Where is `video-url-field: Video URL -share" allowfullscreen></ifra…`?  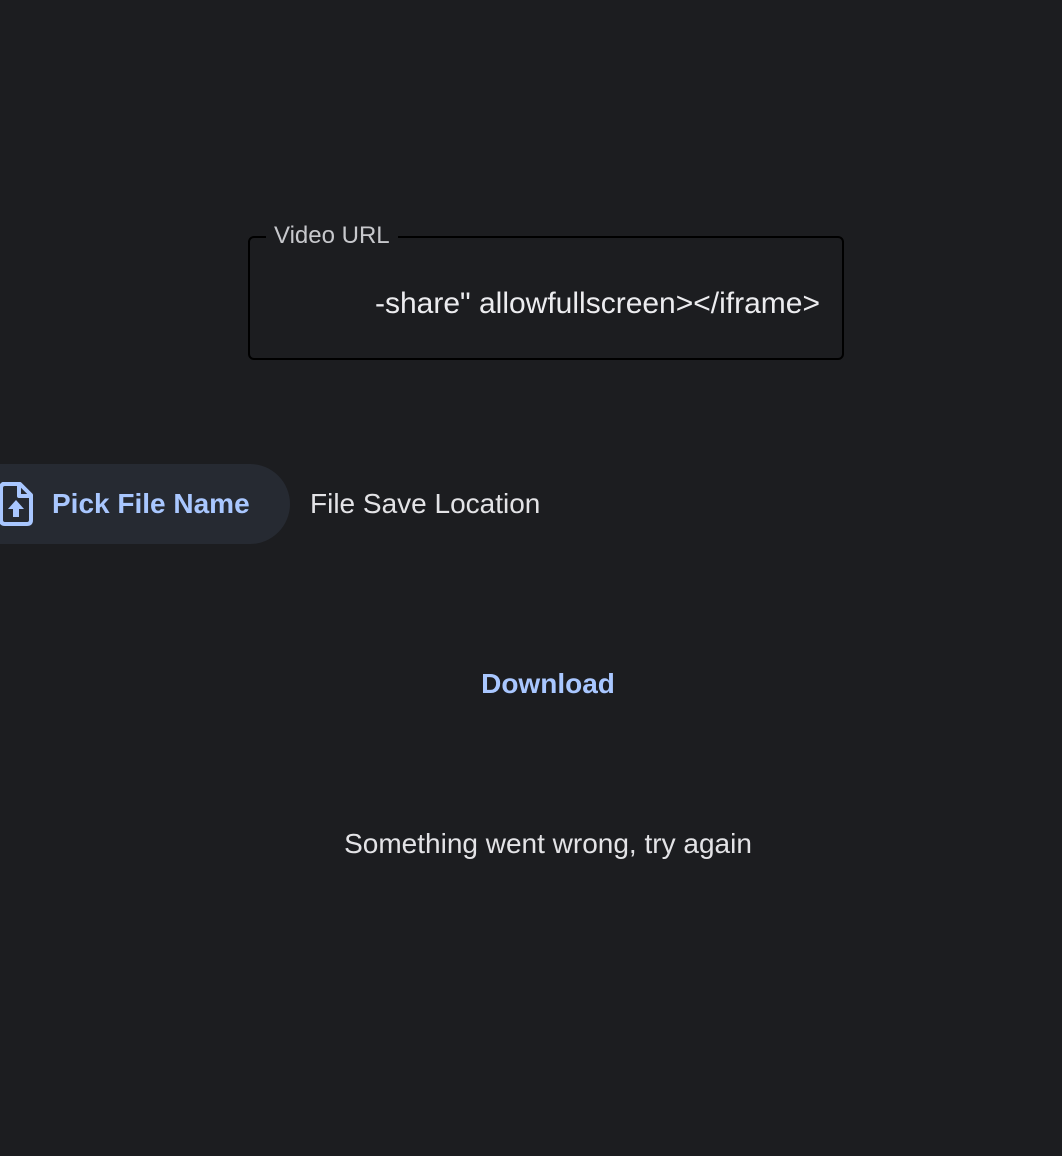
video-url-field: Video URL -share" allowfullscreen></ifra… is located at coordinates (546, 291).